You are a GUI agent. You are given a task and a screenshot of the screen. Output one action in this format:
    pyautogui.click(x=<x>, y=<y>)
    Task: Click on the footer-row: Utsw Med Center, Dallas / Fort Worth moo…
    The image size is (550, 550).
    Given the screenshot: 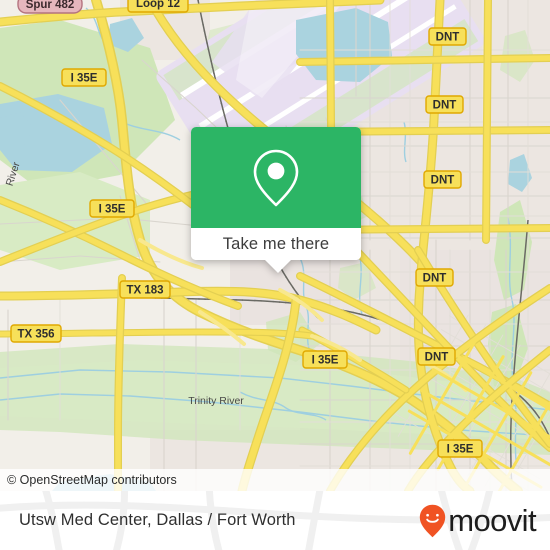 What is the action you would take?
    pyautogui.click(x=275, y=520)
    